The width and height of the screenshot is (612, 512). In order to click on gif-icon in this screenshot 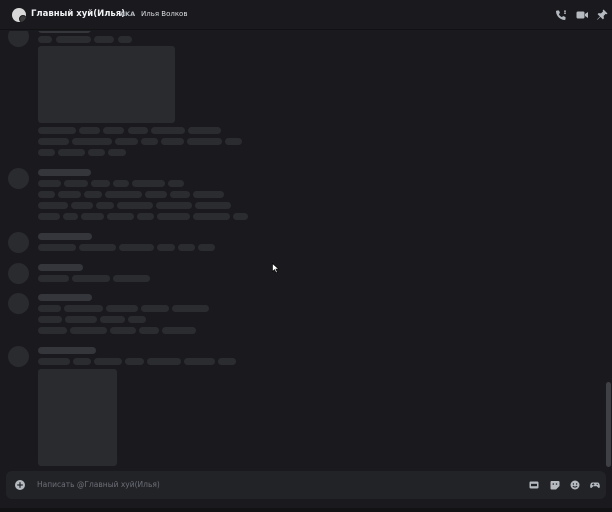, I will do `click(534, 485)`.